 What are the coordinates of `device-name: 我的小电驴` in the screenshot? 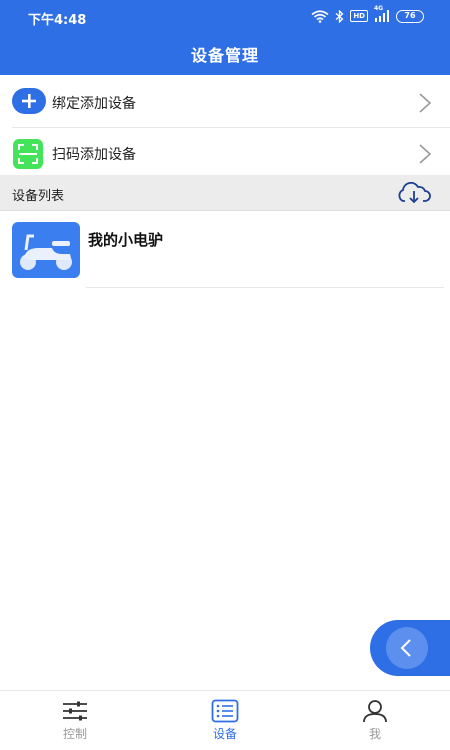 It's located at (126, 240).